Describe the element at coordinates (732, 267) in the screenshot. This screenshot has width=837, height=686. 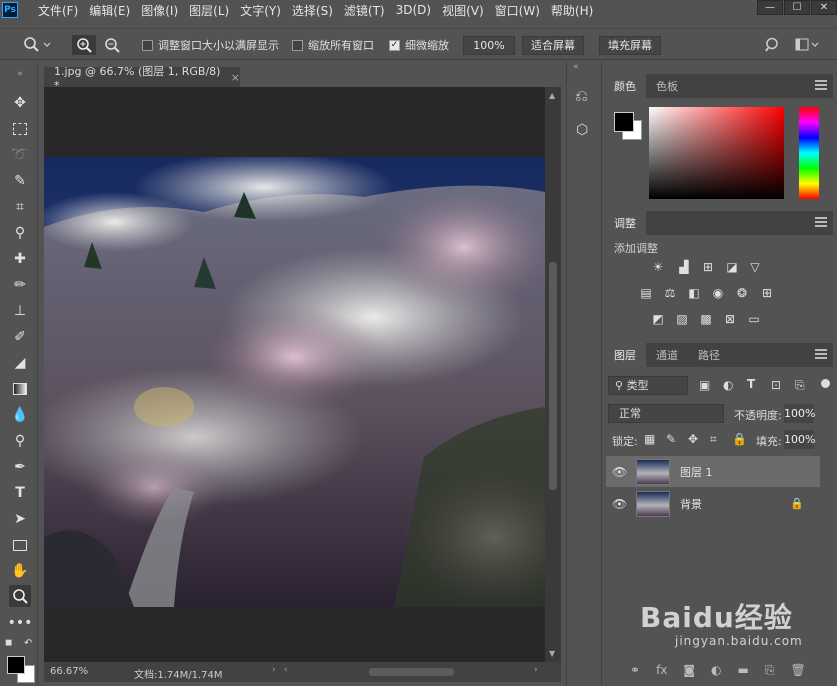
I see `exposure-icon: ◪` at that location.